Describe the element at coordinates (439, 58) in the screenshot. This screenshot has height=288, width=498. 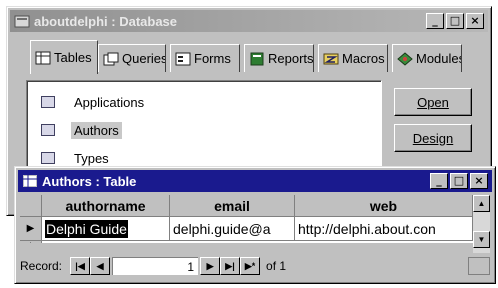
I see `tab-label: Modules` at that location.